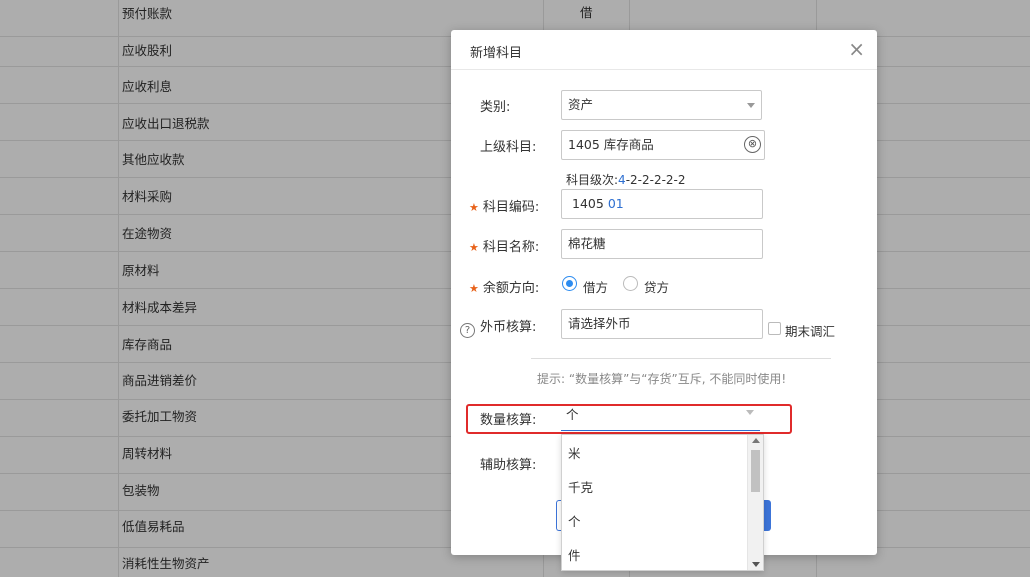 This screenshot has height=577, width=1030. I want to click on debit-radio, so click(569, 283).